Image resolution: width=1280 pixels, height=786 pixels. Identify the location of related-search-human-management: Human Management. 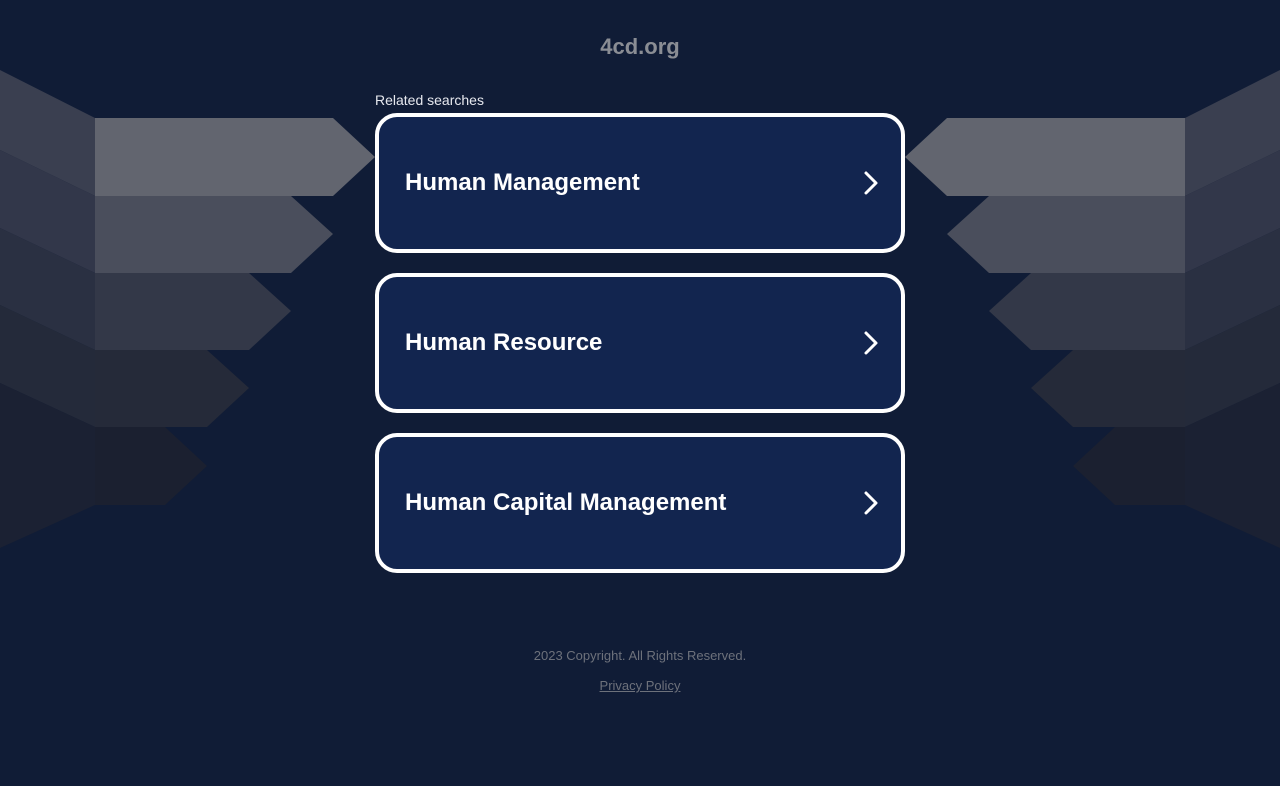
(640, 183).